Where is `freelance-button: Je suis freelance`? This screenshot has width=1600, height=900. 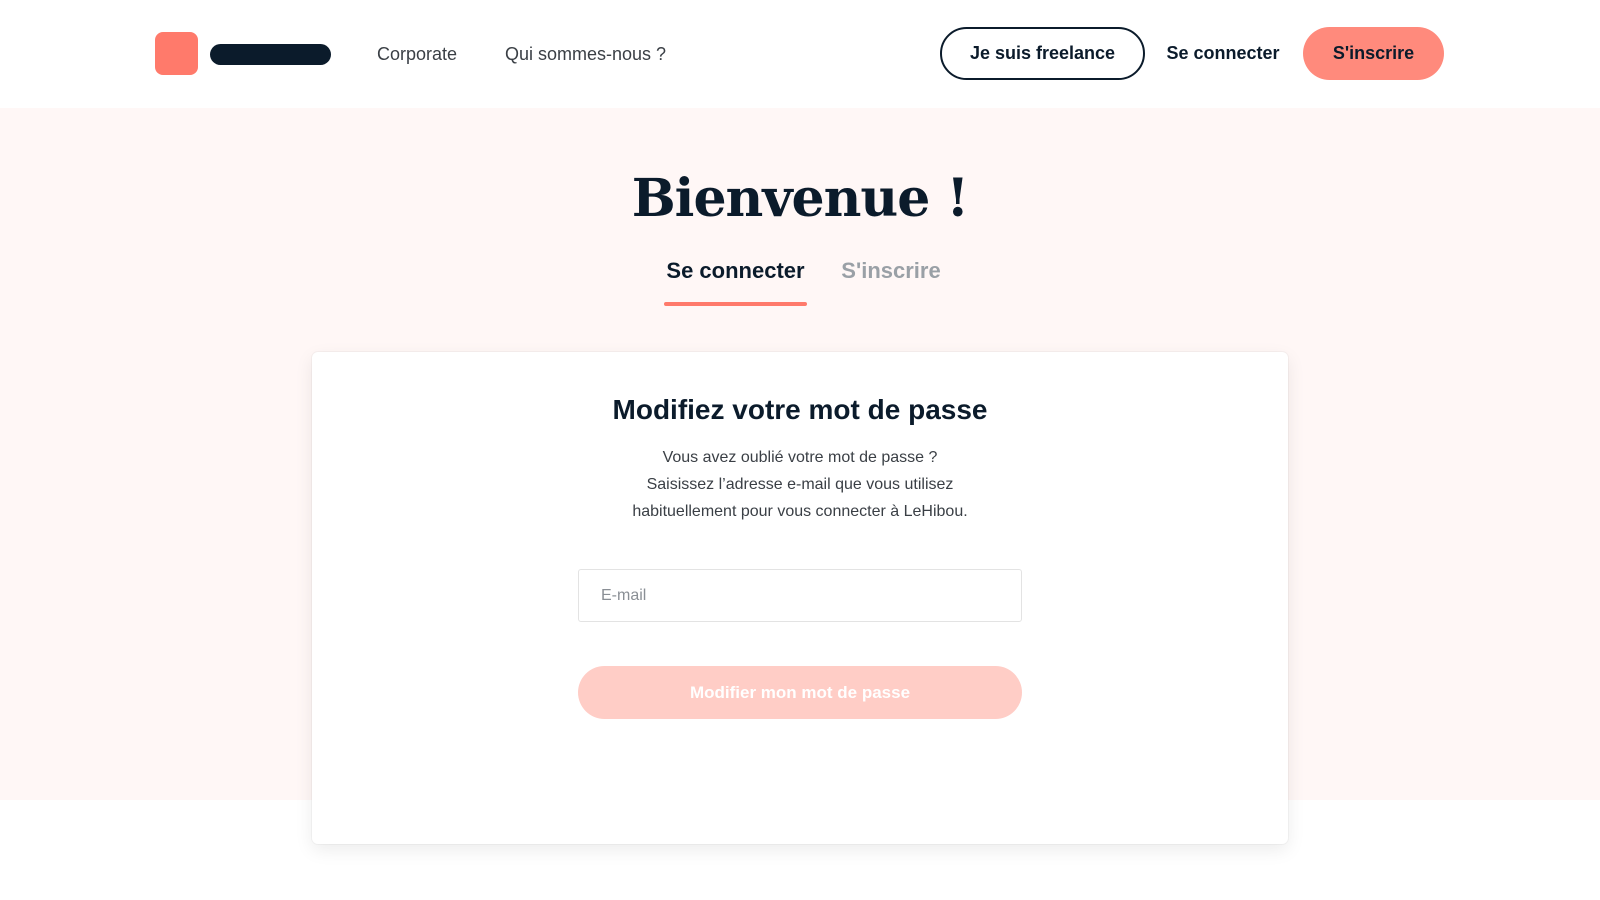
freelance-button: Je suis freelance is located at coordinates (1042, 53).